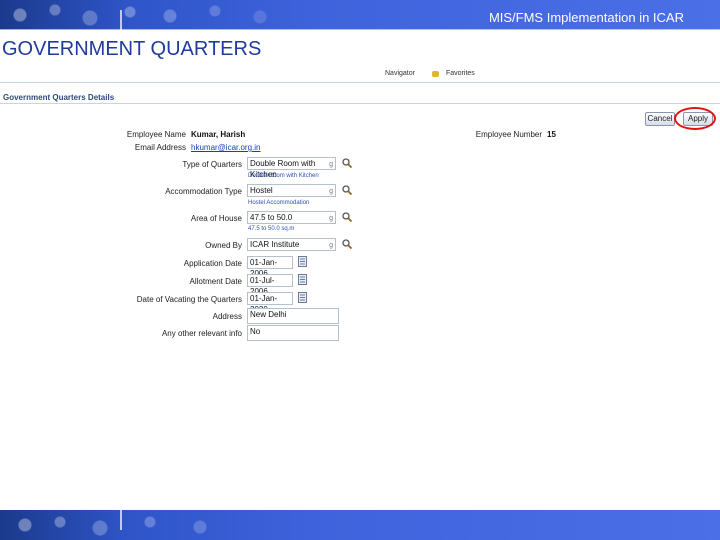  Describe the element at coordinates (360, 29) in the screenshot. I see `header-rule` at that location.